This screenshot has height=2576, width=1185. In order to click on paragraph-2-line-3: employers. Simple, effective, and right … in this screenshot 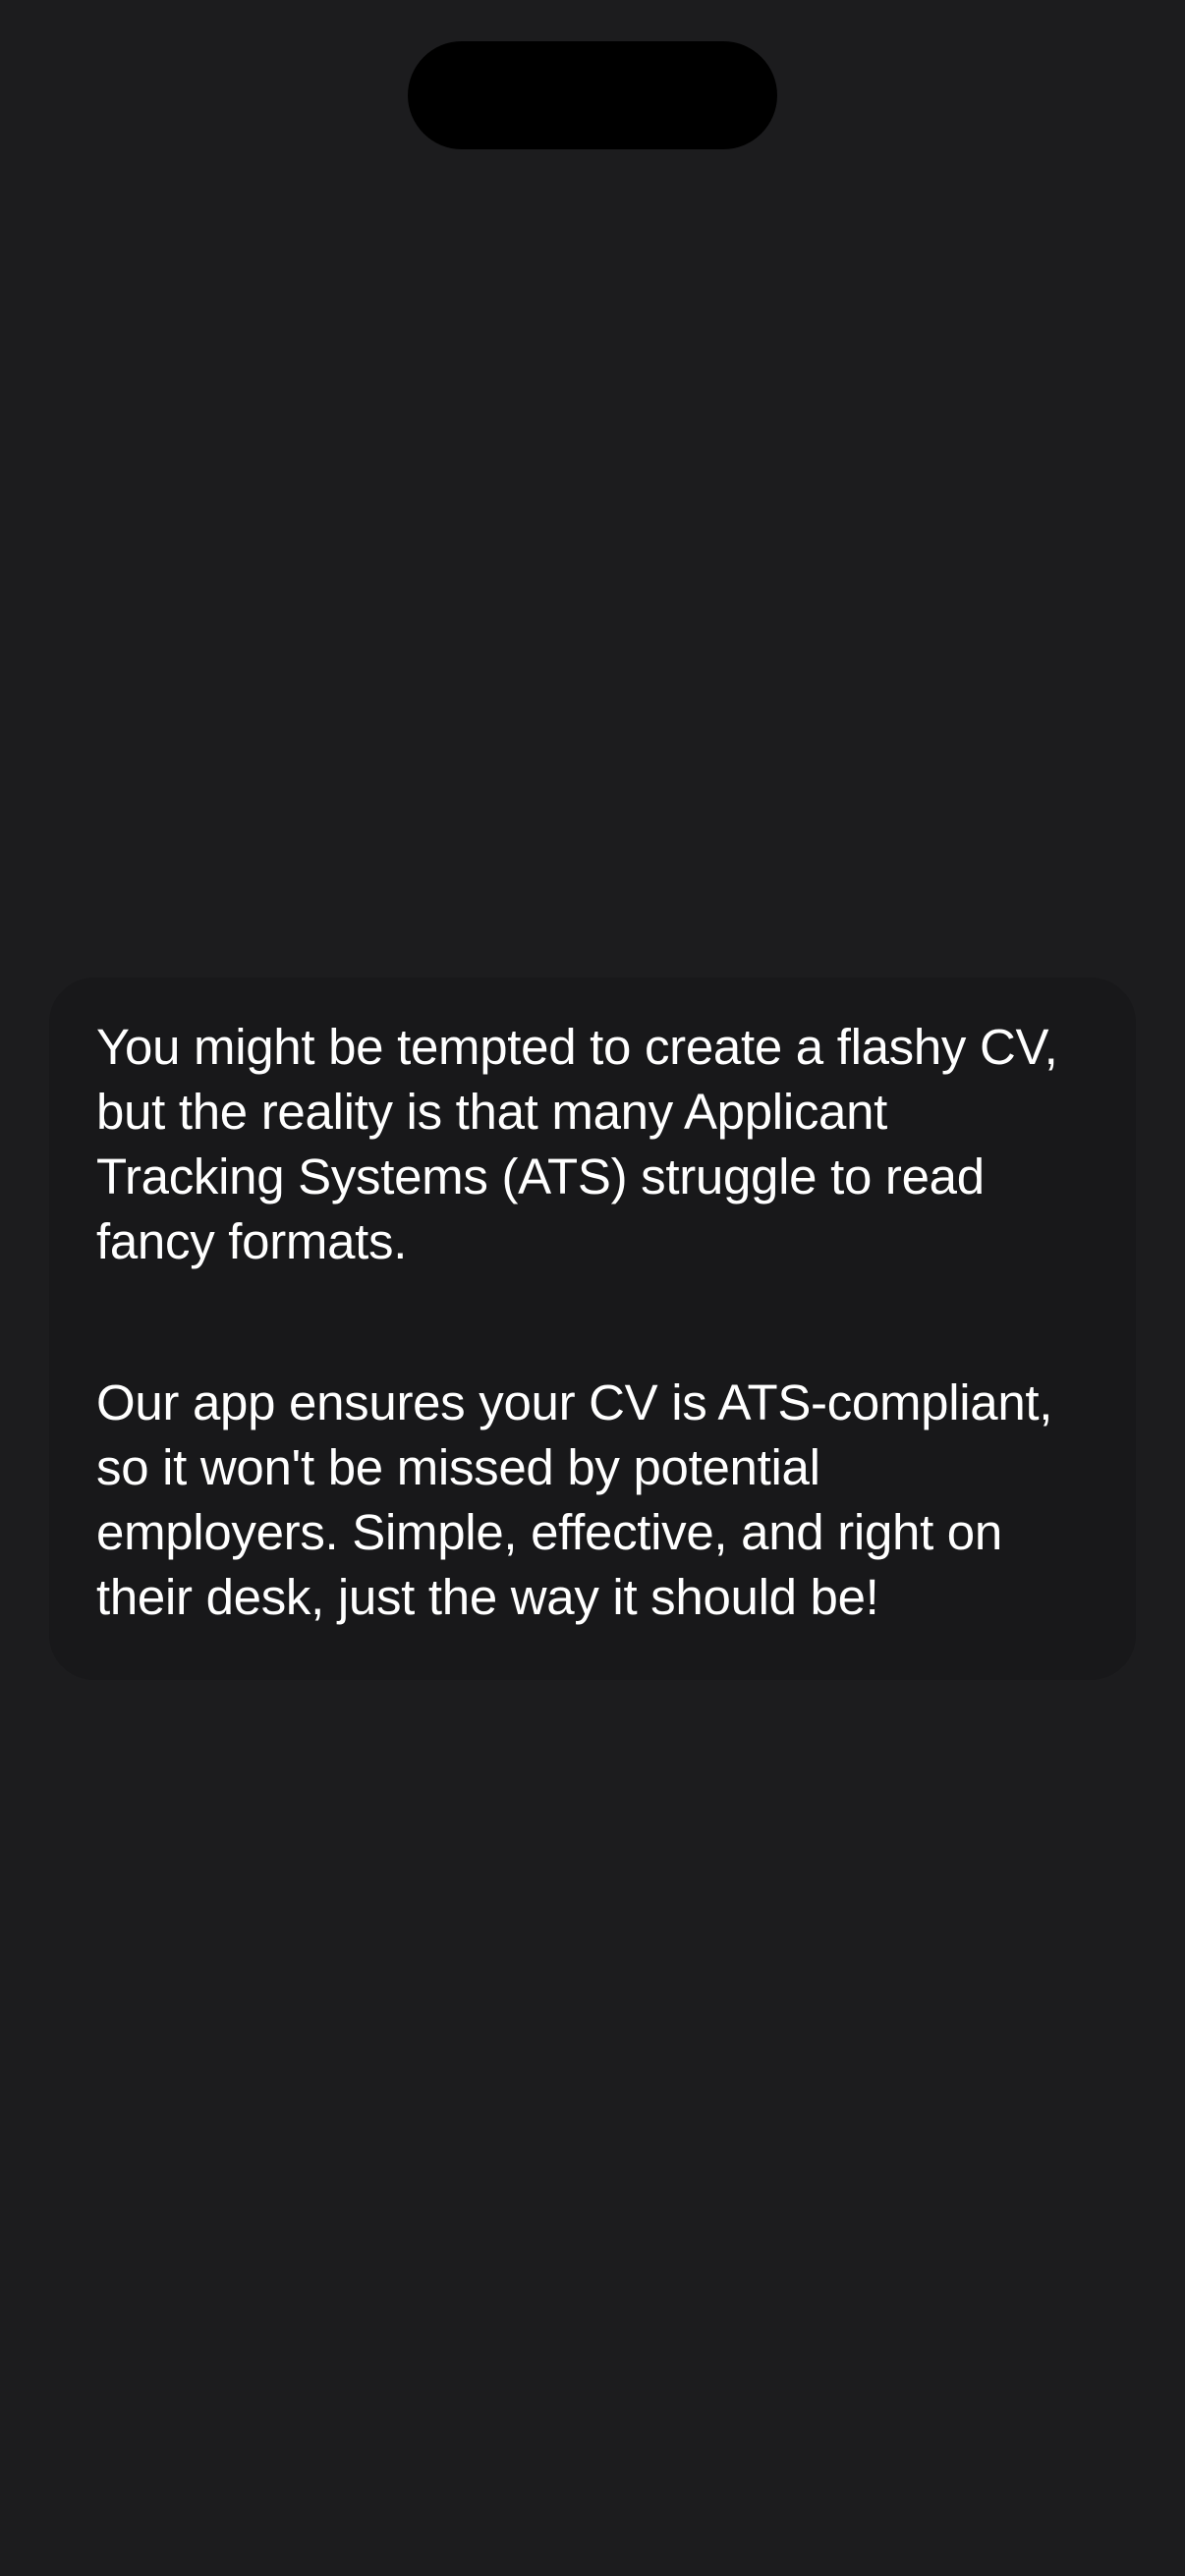, I will do `click(549, 1532)`.